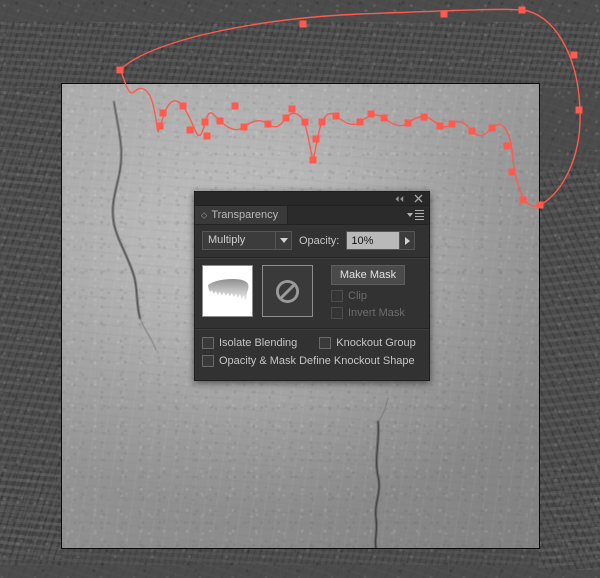 The height and width of the screenshot is (578, 600). Describe the element at coordinates (325, 343) in the screenshot. I see `knockout-group-checkbox` at that location.